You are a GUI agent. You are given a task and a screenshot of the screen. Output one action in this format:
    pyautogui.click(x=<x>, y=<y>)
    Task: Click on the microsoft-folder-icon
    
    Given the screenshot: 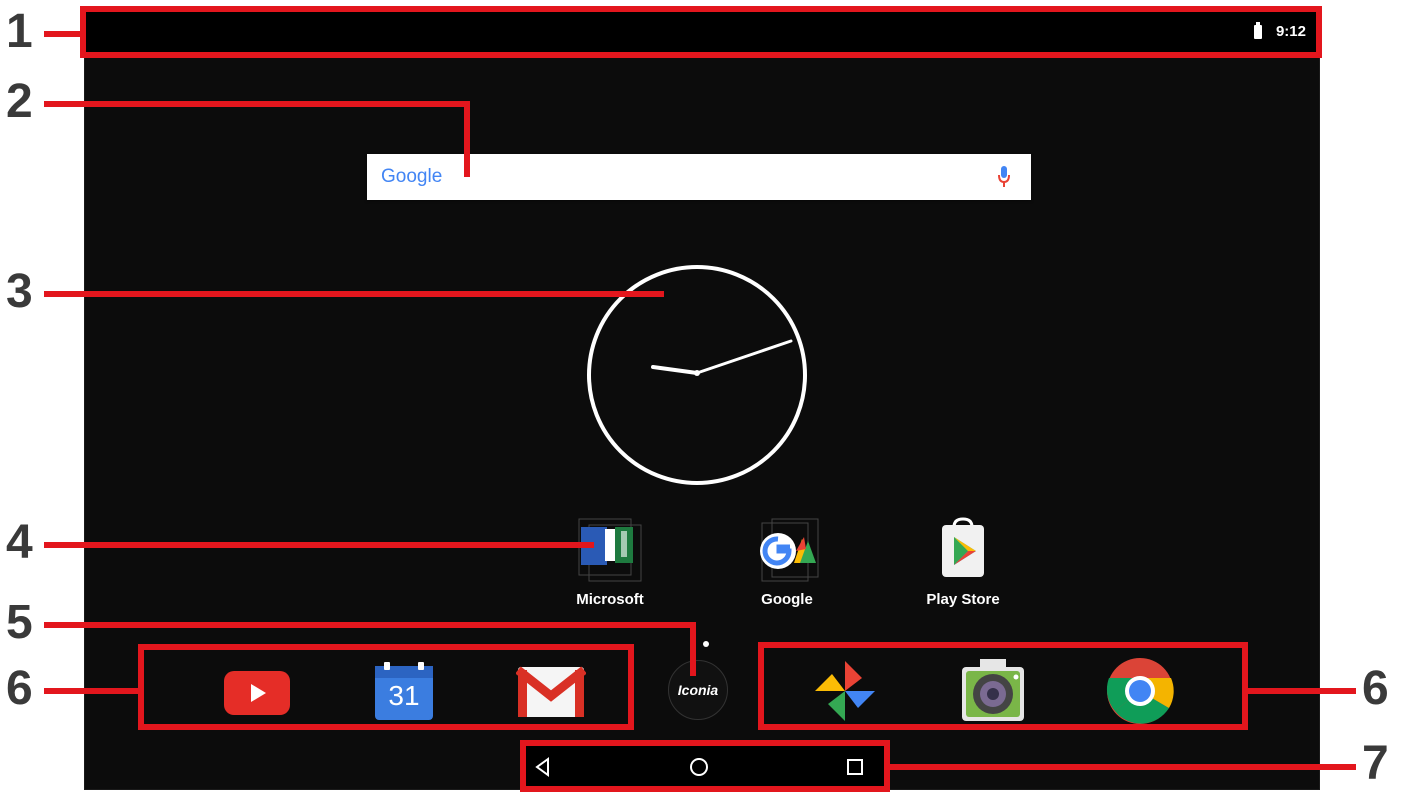 What is the action you would take?
    pyautogui.click(x=610, y=550)
    